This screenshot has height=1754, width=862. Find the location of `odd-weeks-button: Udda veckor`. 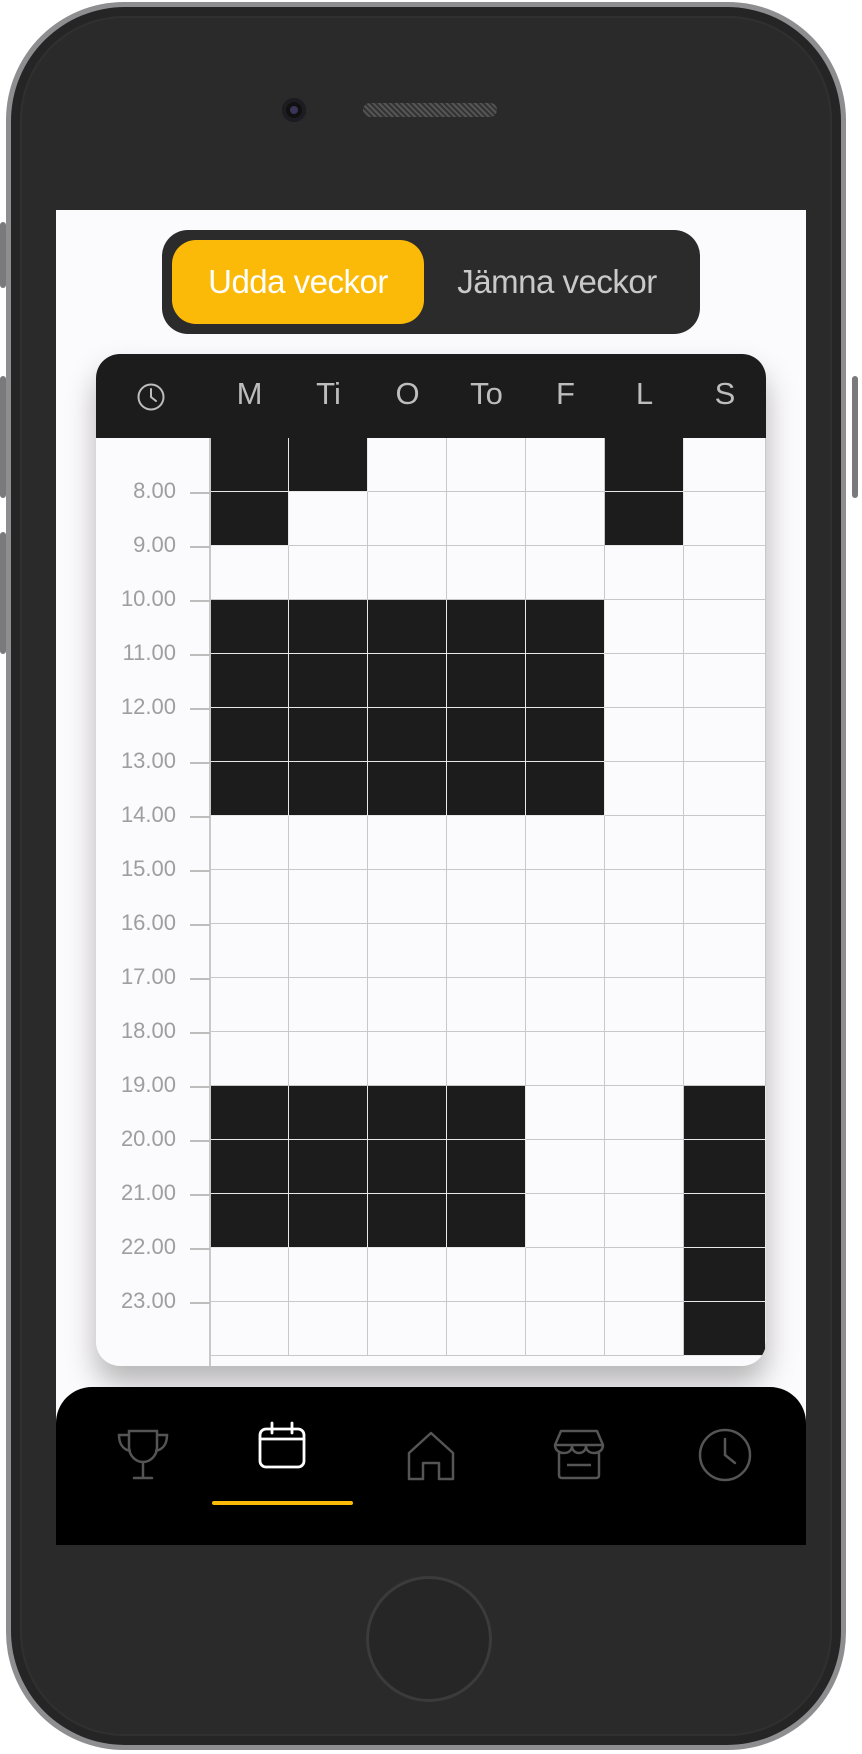

odd-weeks-button: Udda veckor is located at coordinates (298, 282).